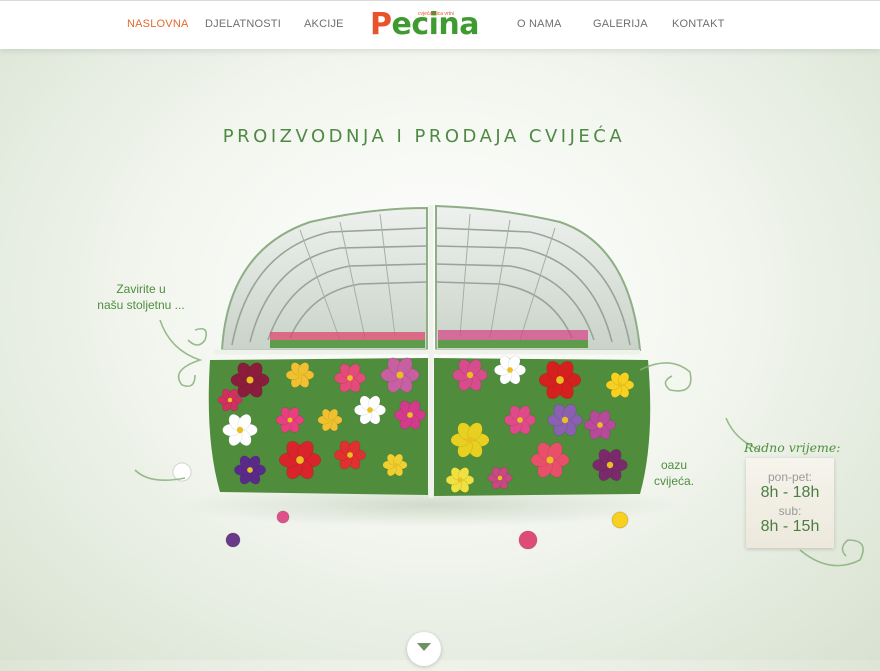 The height and width of the screenshot is (671, 880). What do you see at coordinates (790, 492) in the screenshot?
I see `weekday-hours: 8h - 18h` at bounding box center [790, 492].